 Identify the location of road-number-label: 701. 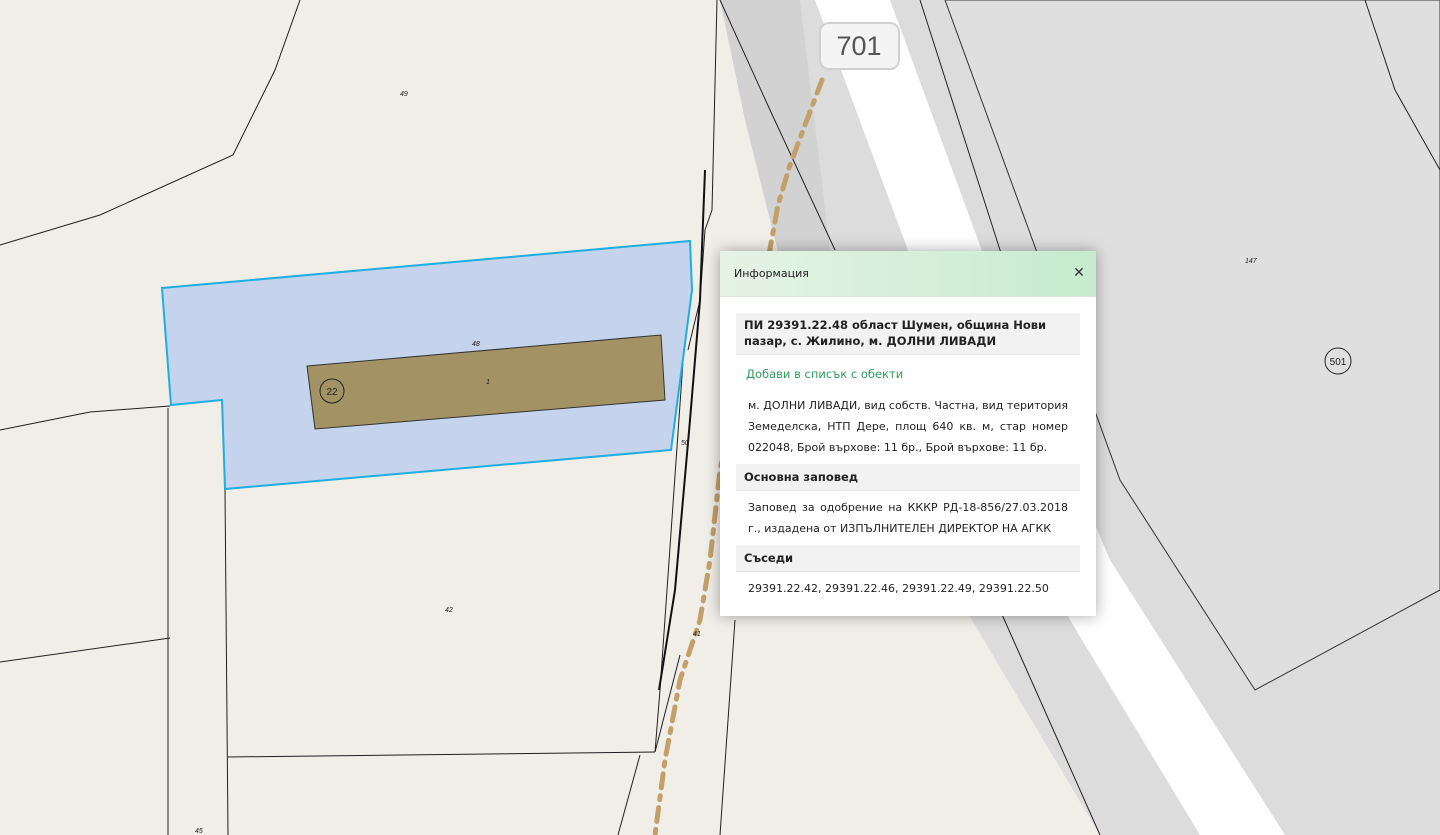
(858, 46).